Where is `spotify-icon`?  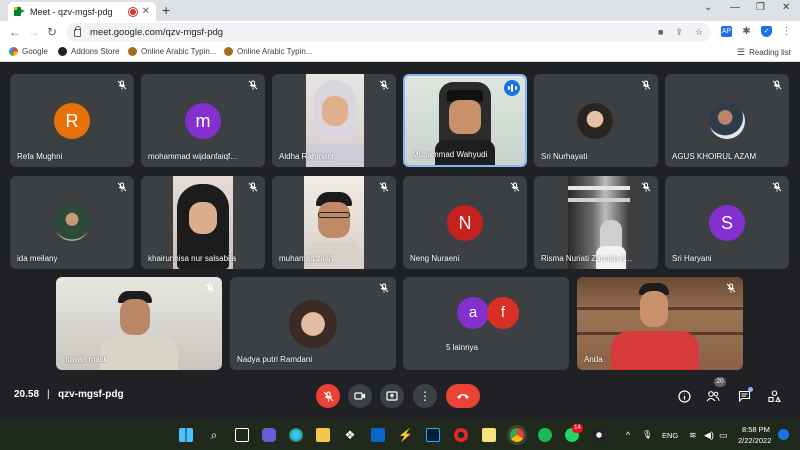 spotify-icon is located at coordinates (545, 435).